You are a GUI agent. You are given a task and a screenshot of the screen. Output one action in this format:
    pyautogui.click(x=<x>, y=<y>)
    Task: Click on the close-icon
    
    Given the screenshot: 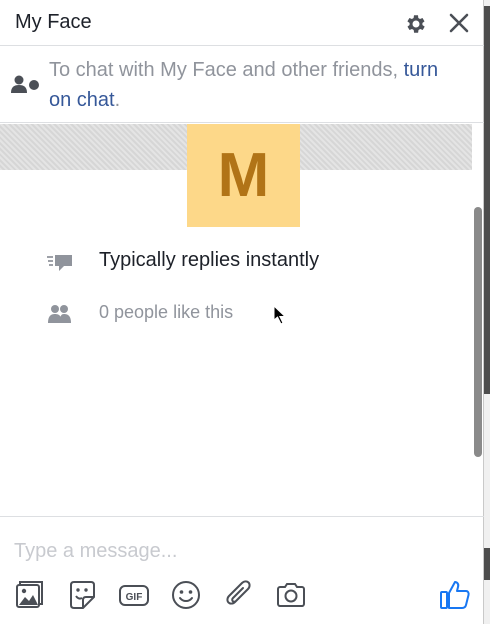 What is the action you would take?
    pyautogui.click(x=459, y=23)
    